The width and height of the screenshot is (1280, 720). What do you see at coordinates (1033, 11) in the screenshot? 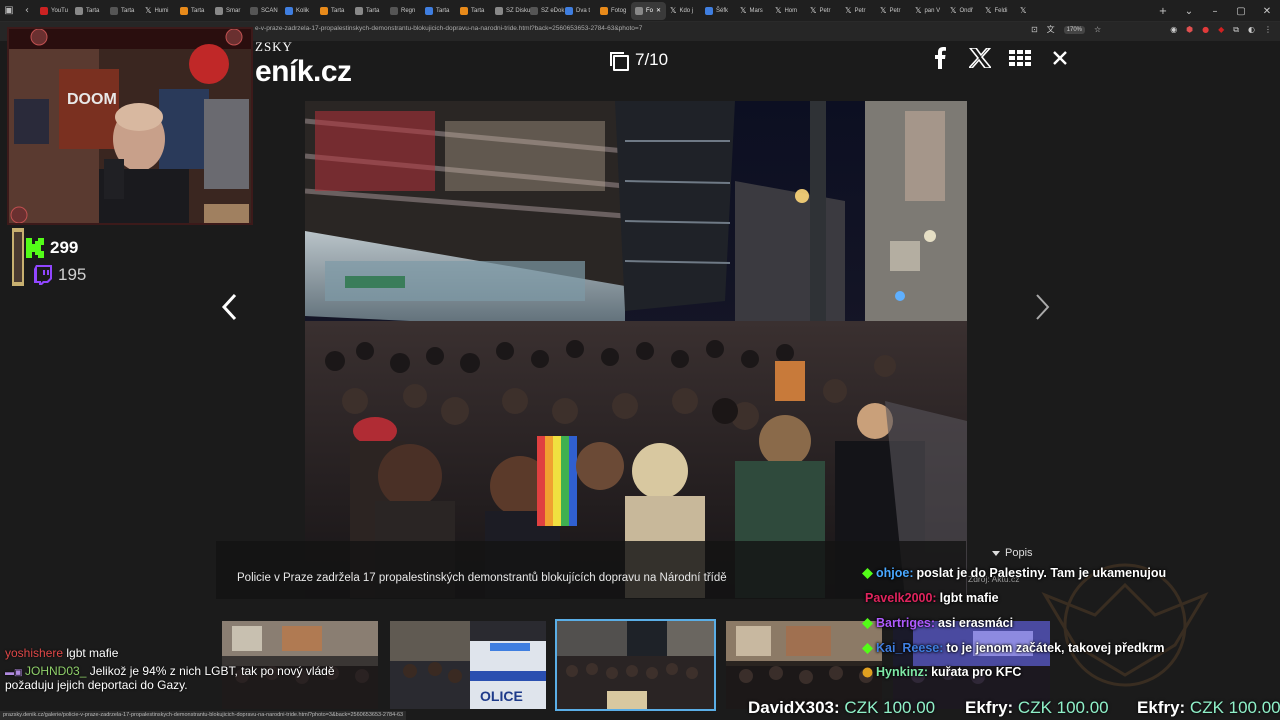
I see `browser-tab: 𝕏` at bounding box center [1033, 11].